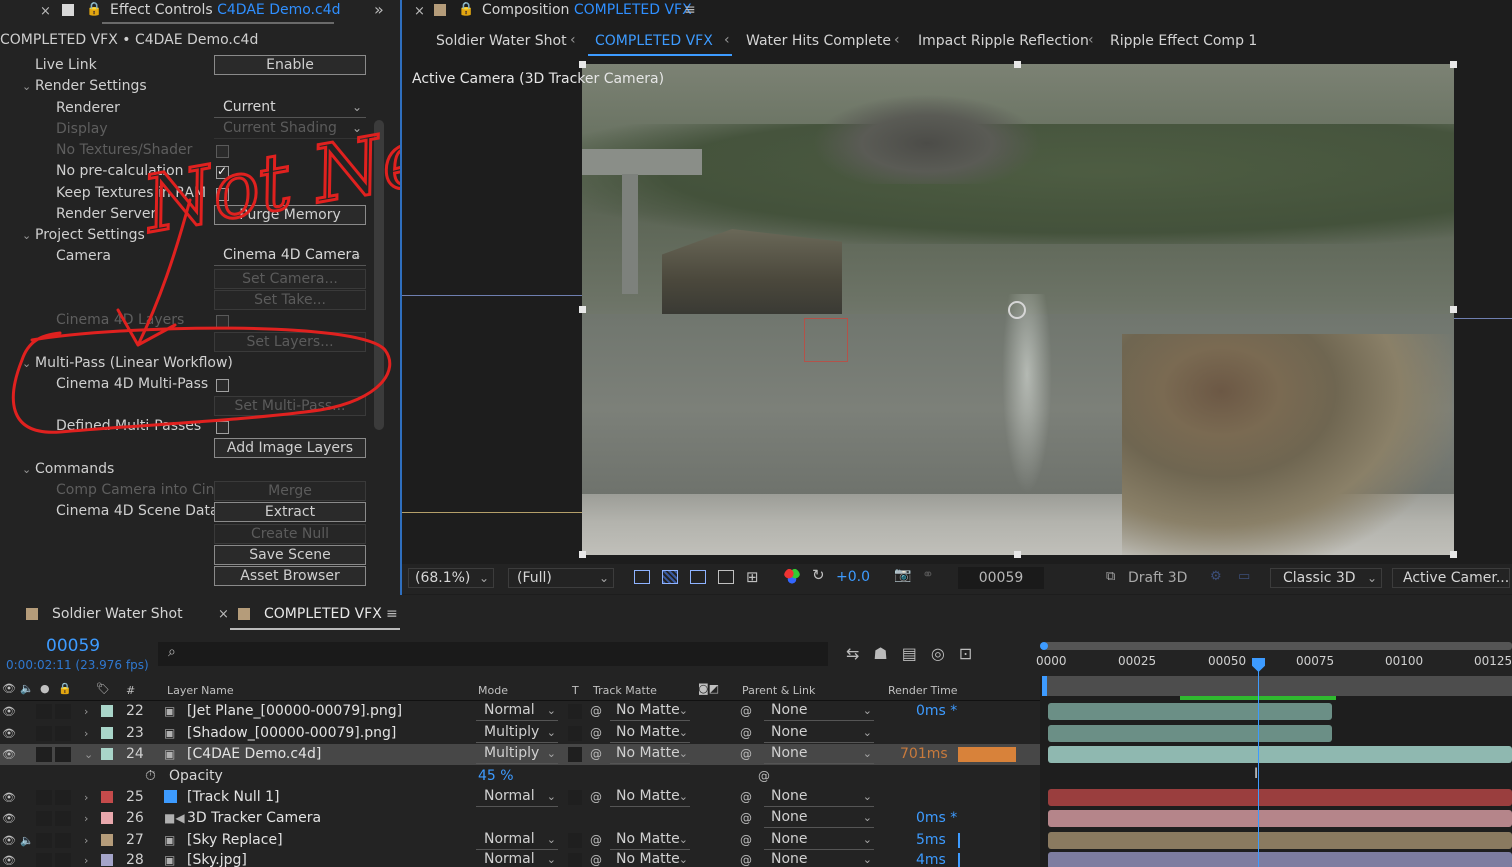 The width and height of the screenshot is (1512, 867). Describe the element at coordinates (764, 776) in the screenshot. I see `property-pickwhip-icon: @` at that location.